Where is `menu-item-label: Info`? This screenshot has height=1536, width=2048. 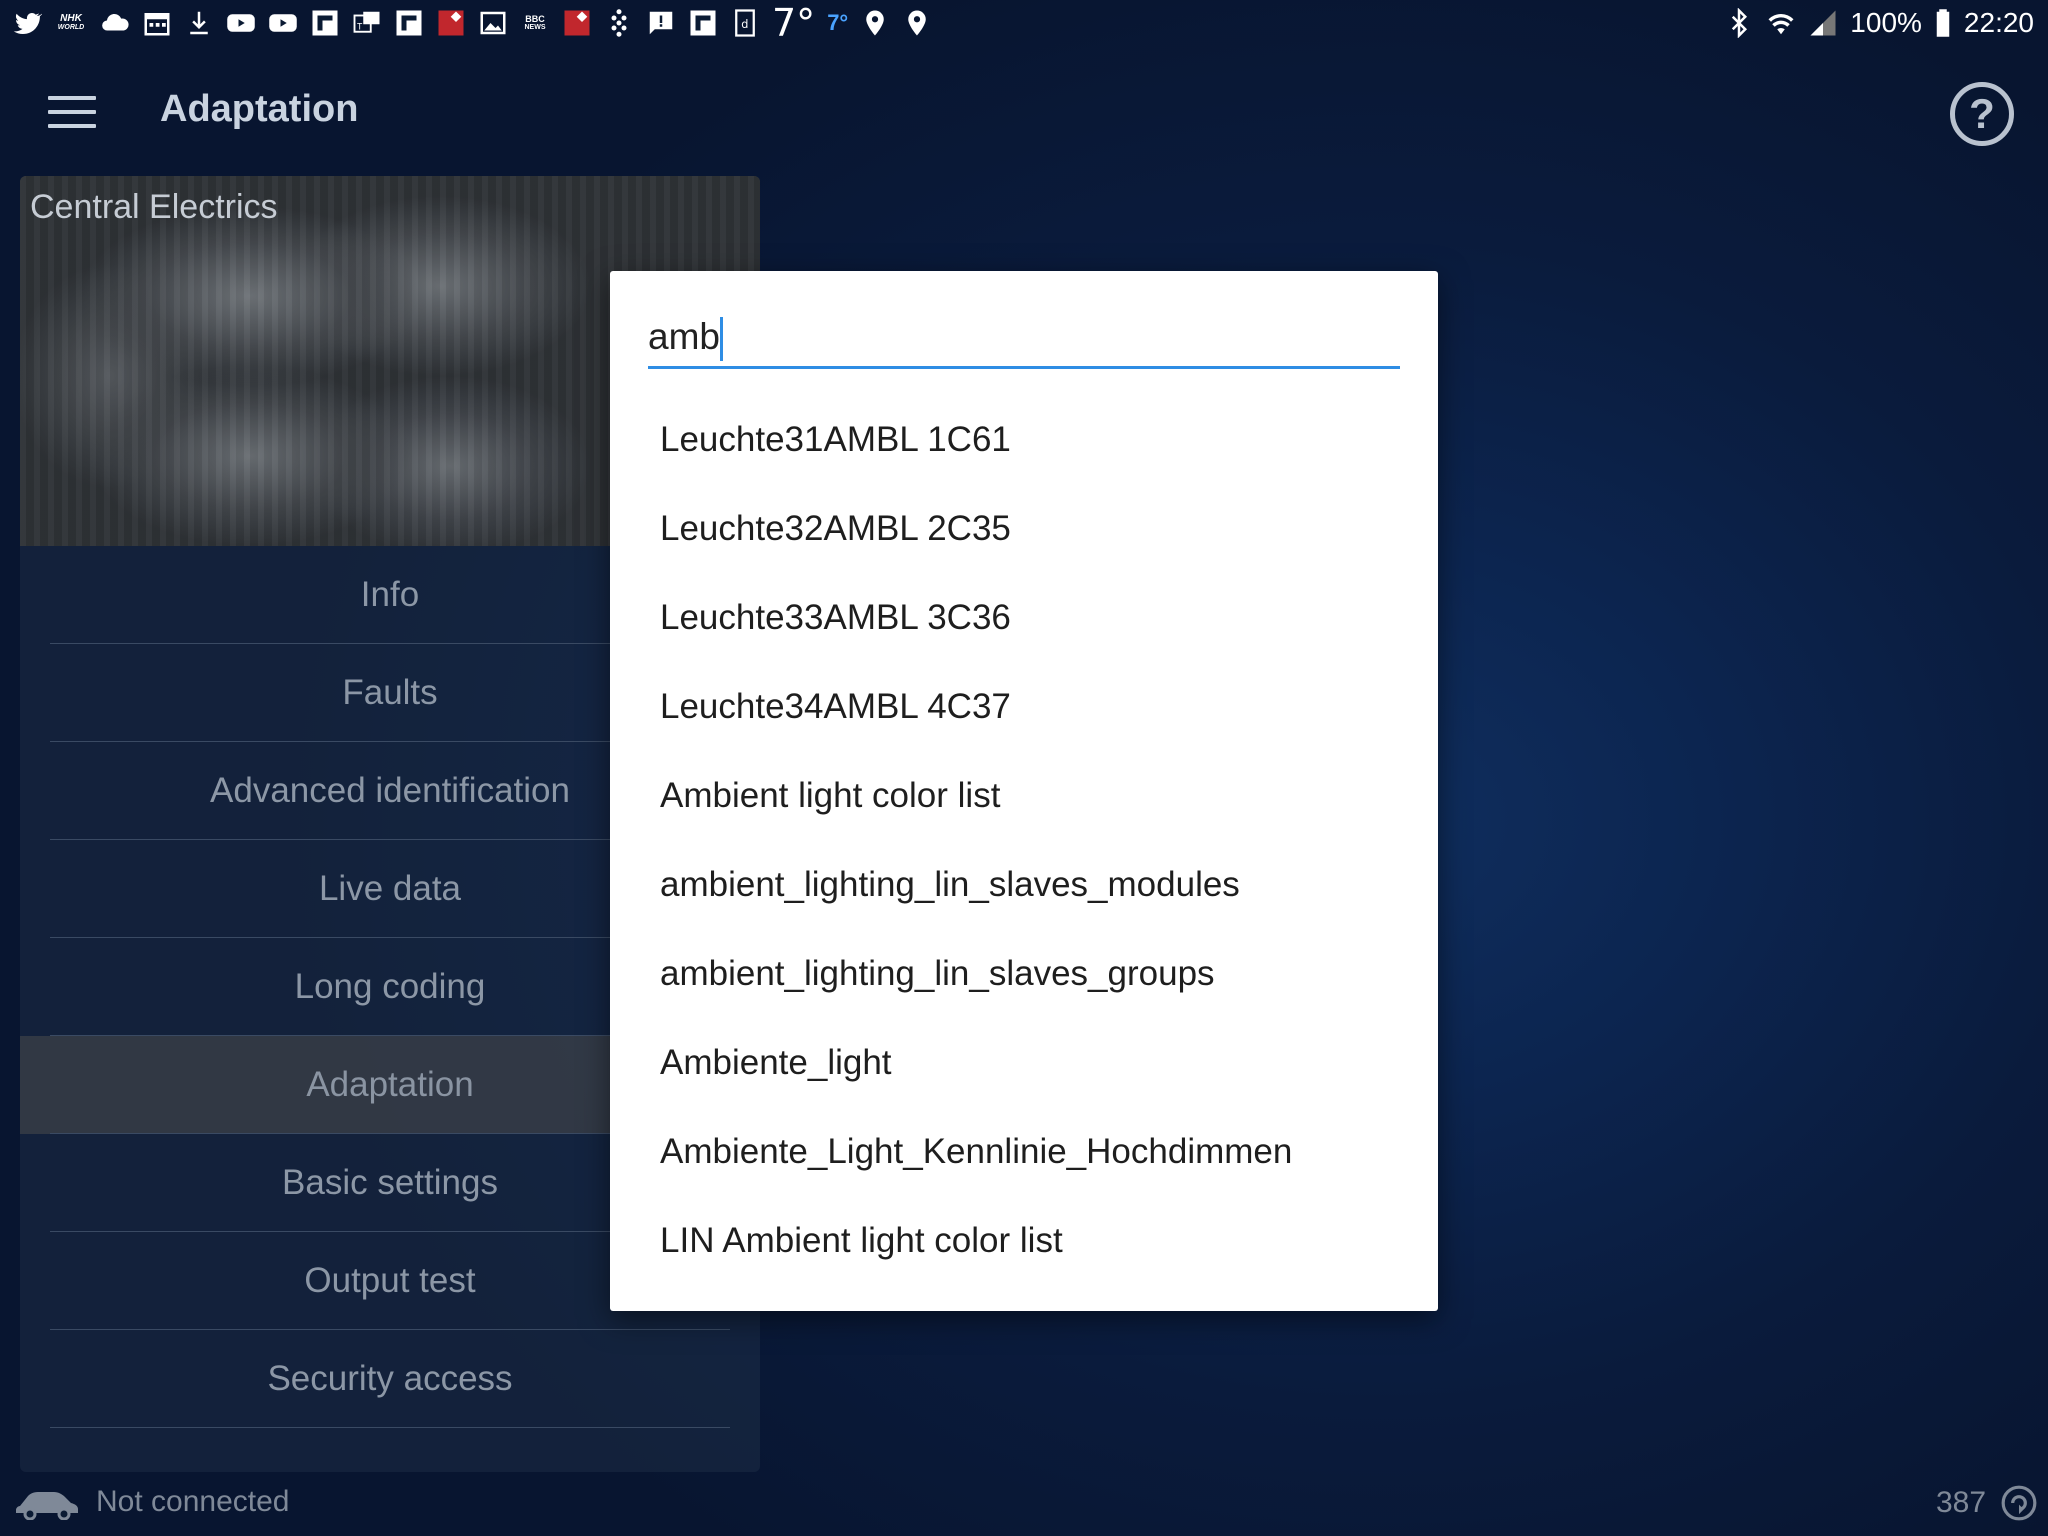
menu-item-label: Info is located at coordinates (390, 594).